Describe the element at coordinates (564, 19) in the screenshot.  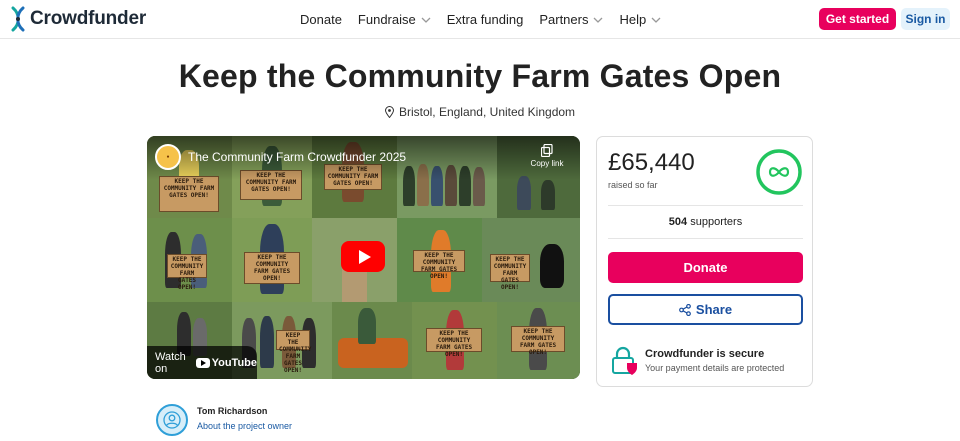
I see `nav-partners-label: Partners` at that location.